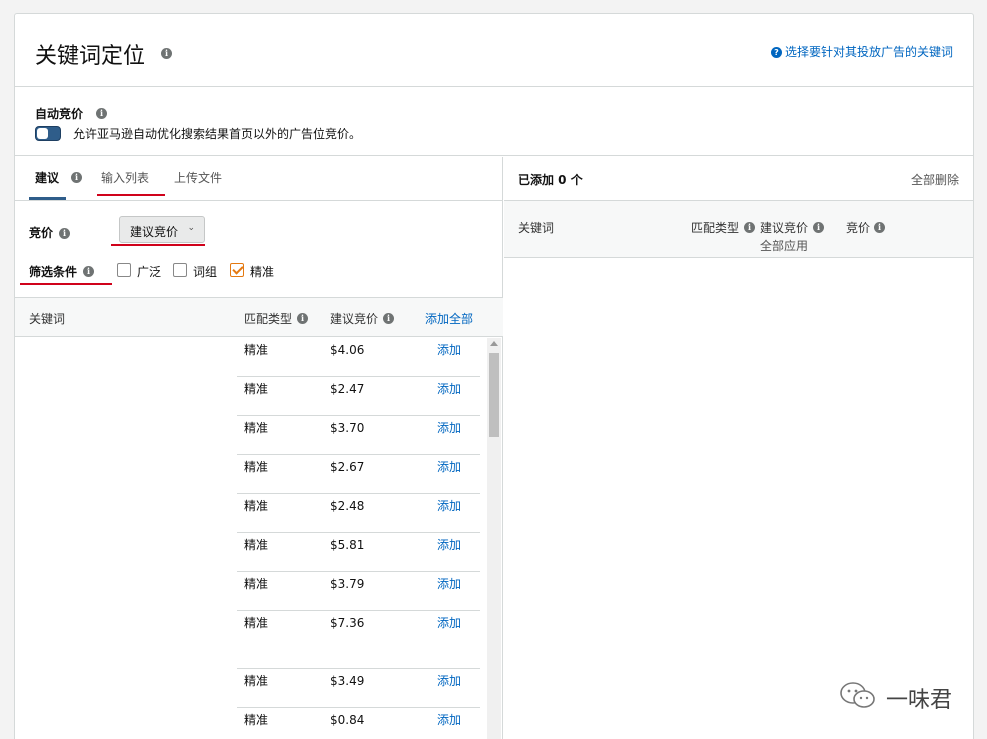 The width and height of the screenshot is (987, 739). What do you see at coordinates (347, 623) in the screenshot?
I see `bid-cell: $7.36` at bounding box center [347, 623].